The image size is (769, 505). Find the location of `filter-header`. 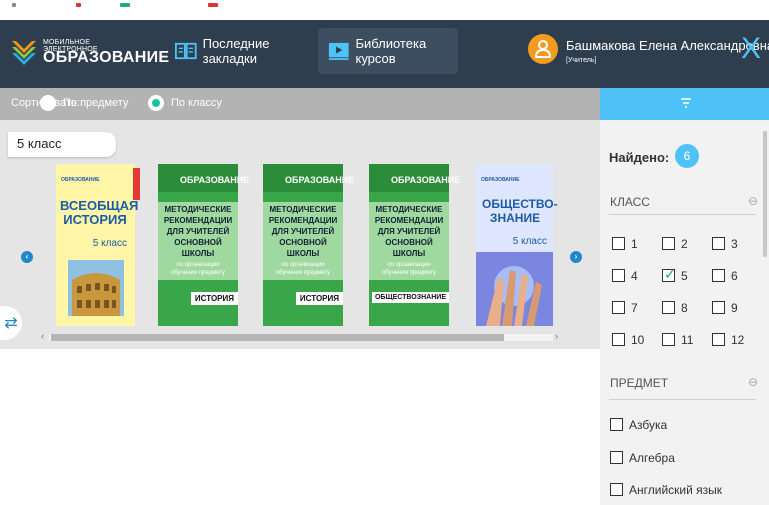

filter-header is located at coordinates (684, 104).